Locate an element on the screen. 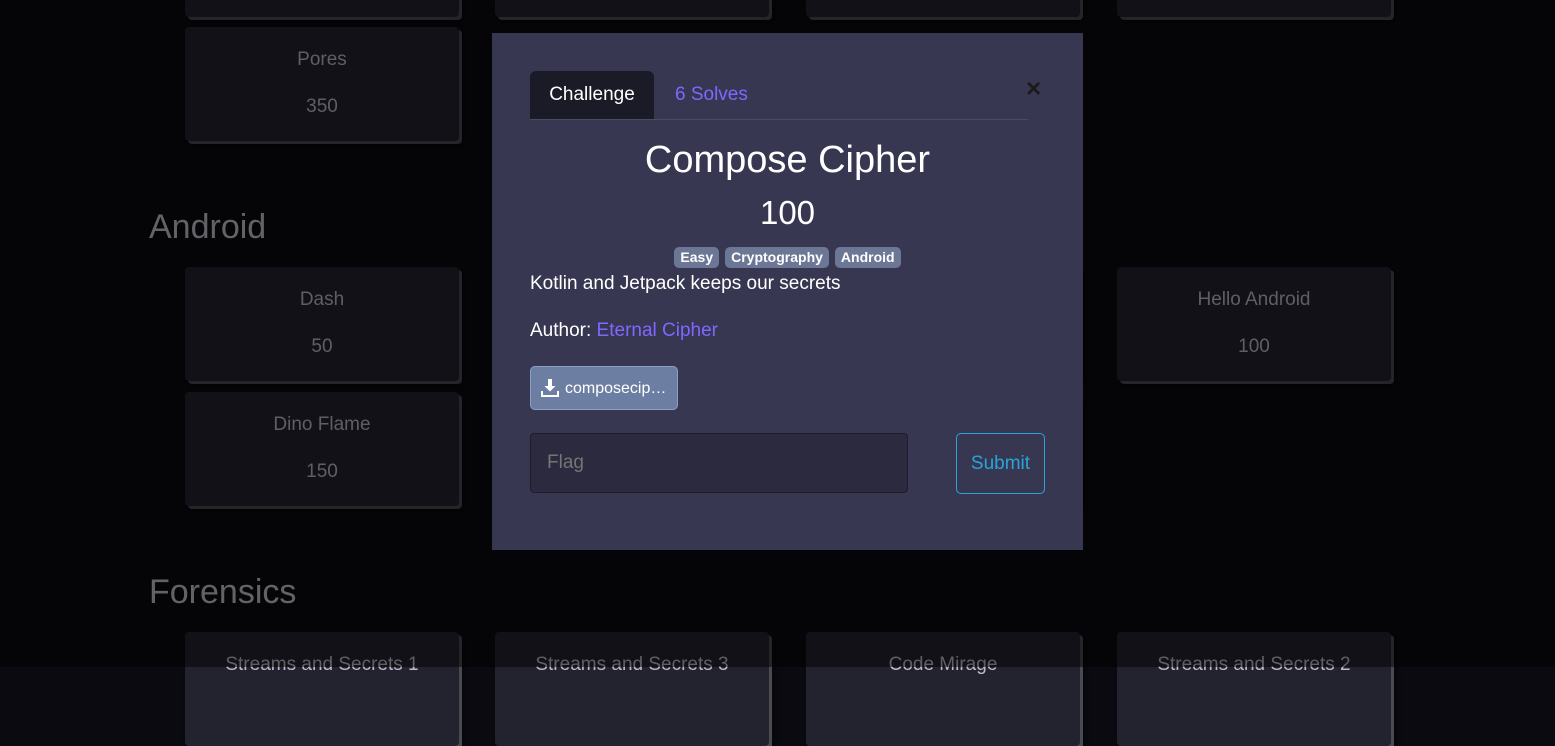  challenge-title: Compose Cipher is located at coordinates (787, 160).